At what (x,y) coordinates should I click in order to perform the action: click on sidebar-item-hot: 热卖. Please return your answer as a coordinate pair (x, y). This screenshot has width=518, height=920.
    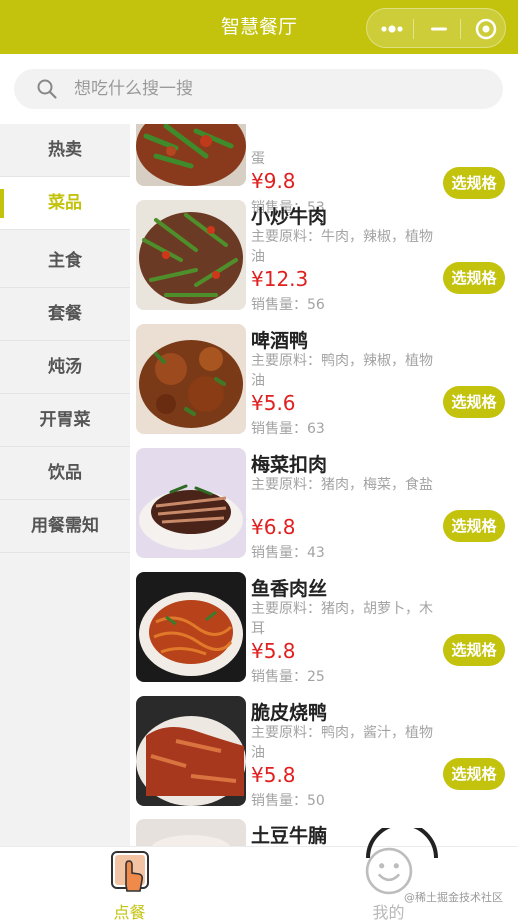
    Looking at the image, I should click on (65, 150).